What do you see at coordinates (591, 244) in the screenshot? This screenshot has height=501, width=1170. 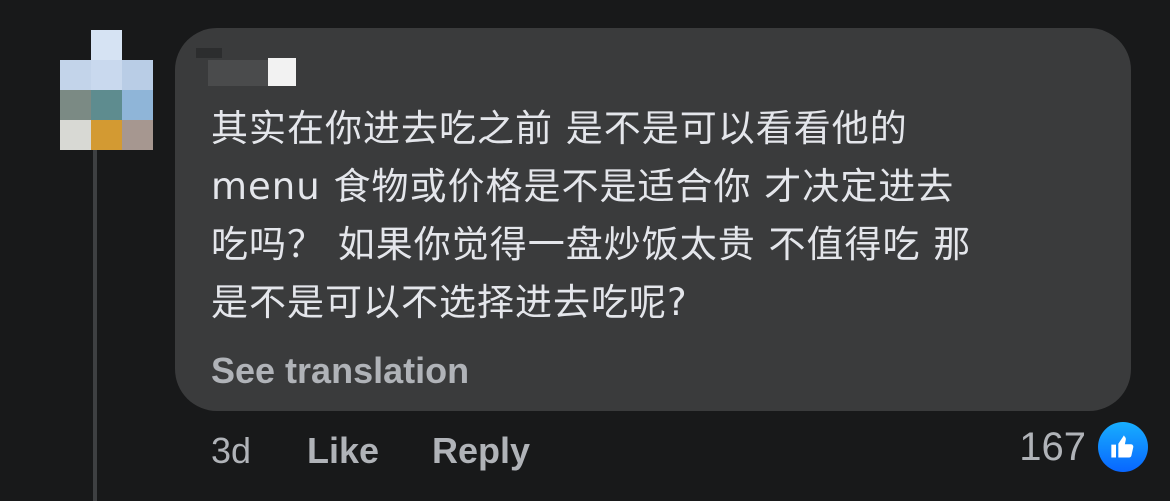 I see `comment-line: 吃吗？ 如果你觉得一盘炒饭太贵 不值得吃 那` at bounding box center [591, 244].